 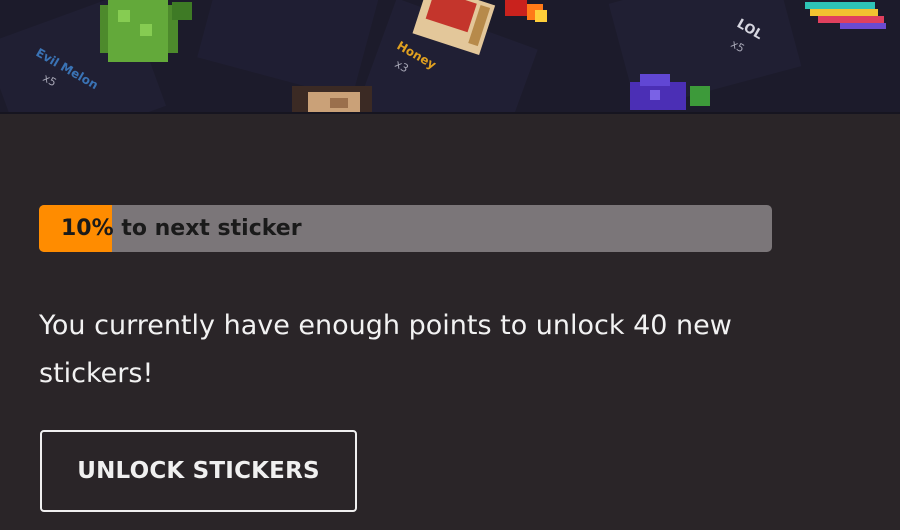 I want to click on unlock-stickers-button: UNLOCK STICKERS, so click(x=198, y=471).